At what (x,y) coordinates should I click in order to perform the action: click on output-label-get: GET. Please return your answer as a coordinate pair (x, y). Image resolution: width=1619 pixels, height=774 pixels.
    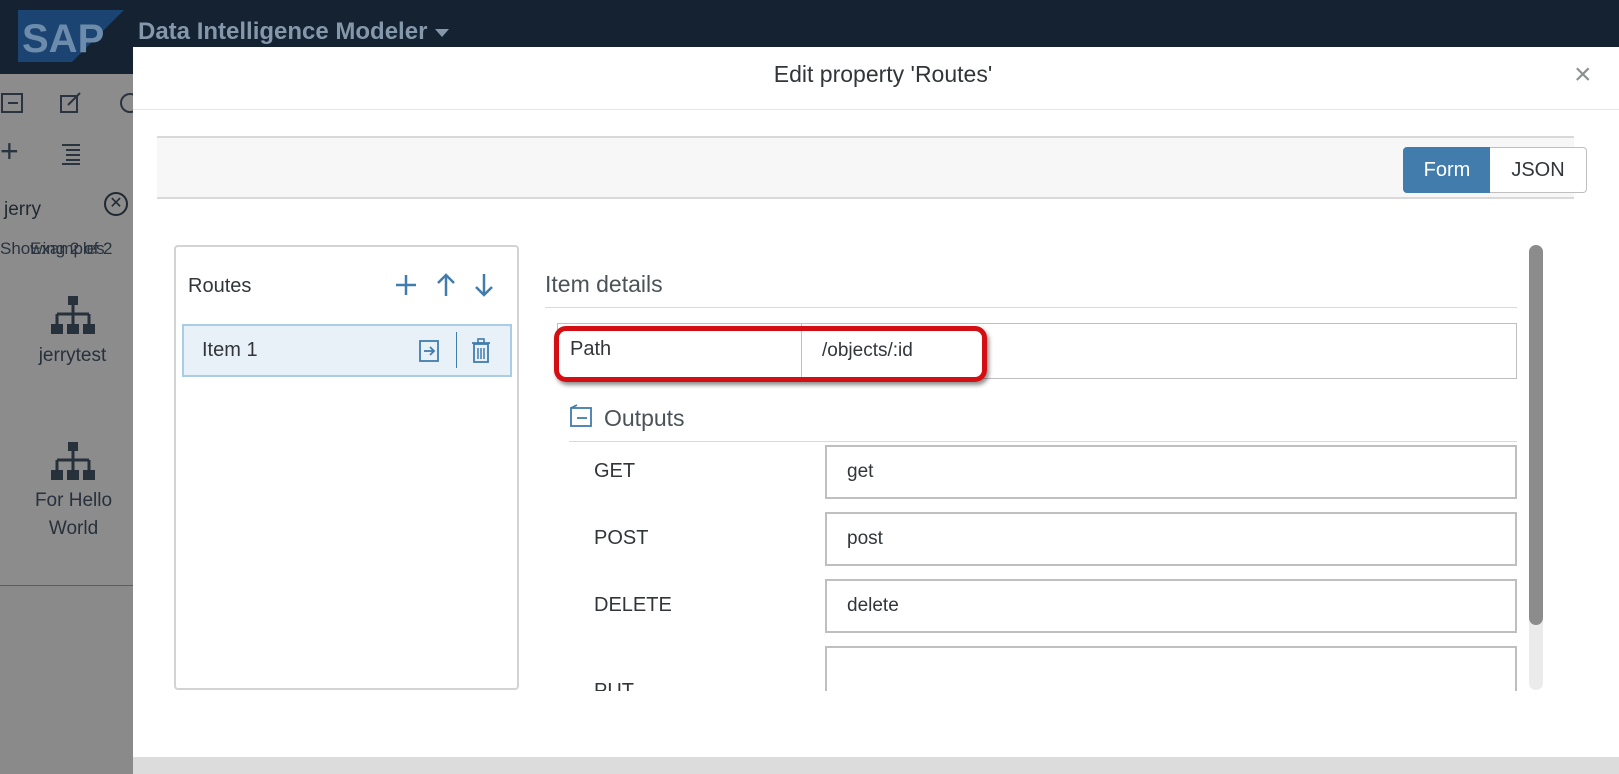
    Looking at the image, I should click on (615, 471).